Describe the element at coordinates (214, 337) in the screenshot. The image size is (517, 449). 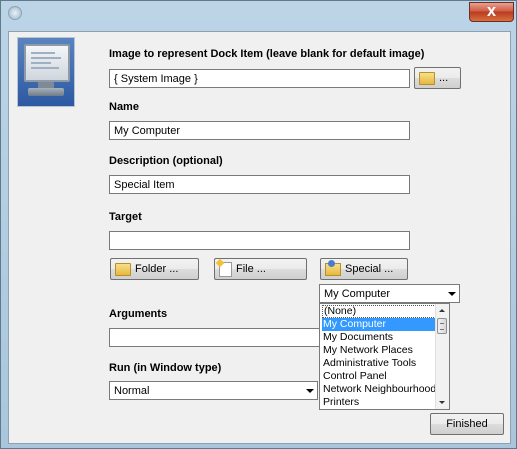
I see `arguments-field` at that location.